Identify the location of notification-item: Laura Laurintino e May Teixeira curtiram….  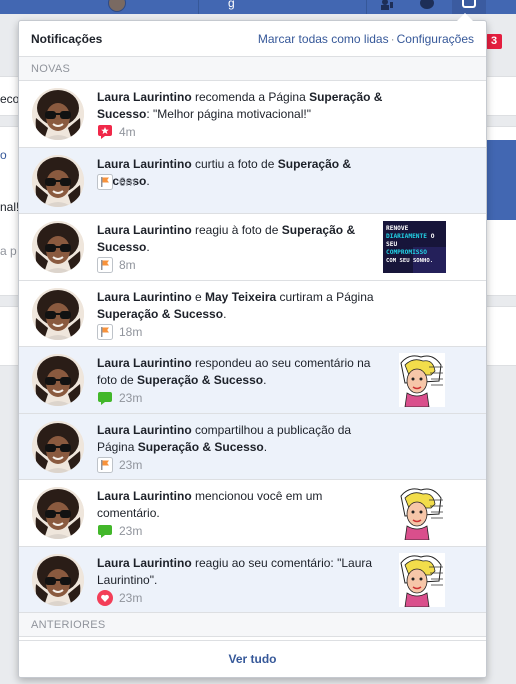
(252, 313).